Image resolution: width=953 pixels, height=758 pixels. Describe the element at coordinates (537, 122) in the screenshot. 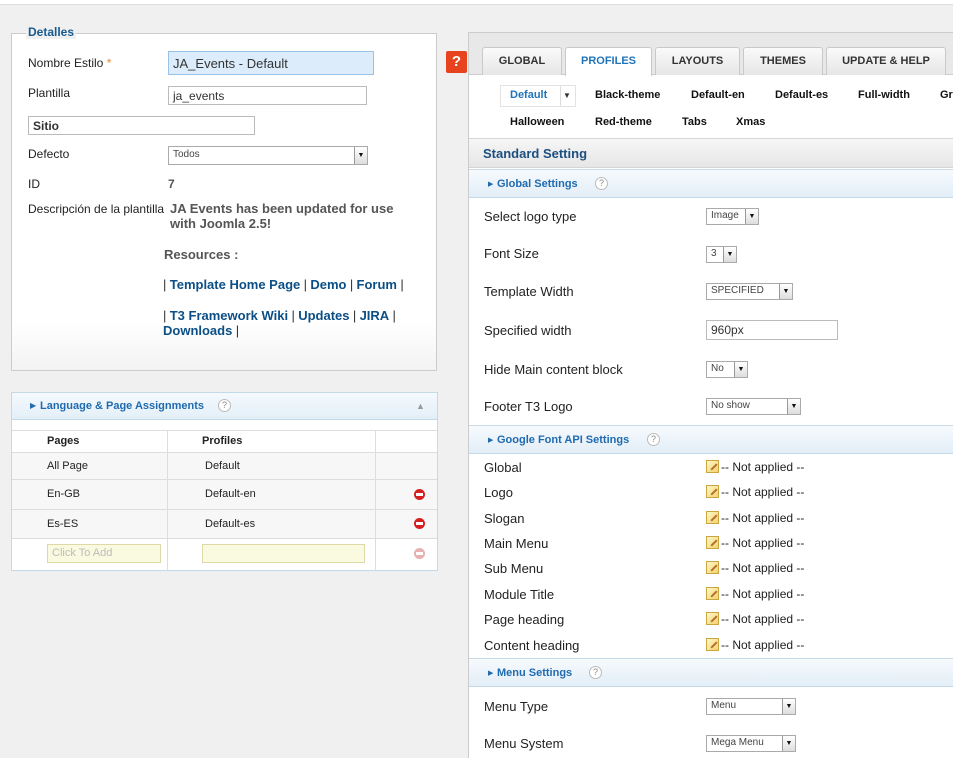

I see `profile-halloween: Halloween` at that location.